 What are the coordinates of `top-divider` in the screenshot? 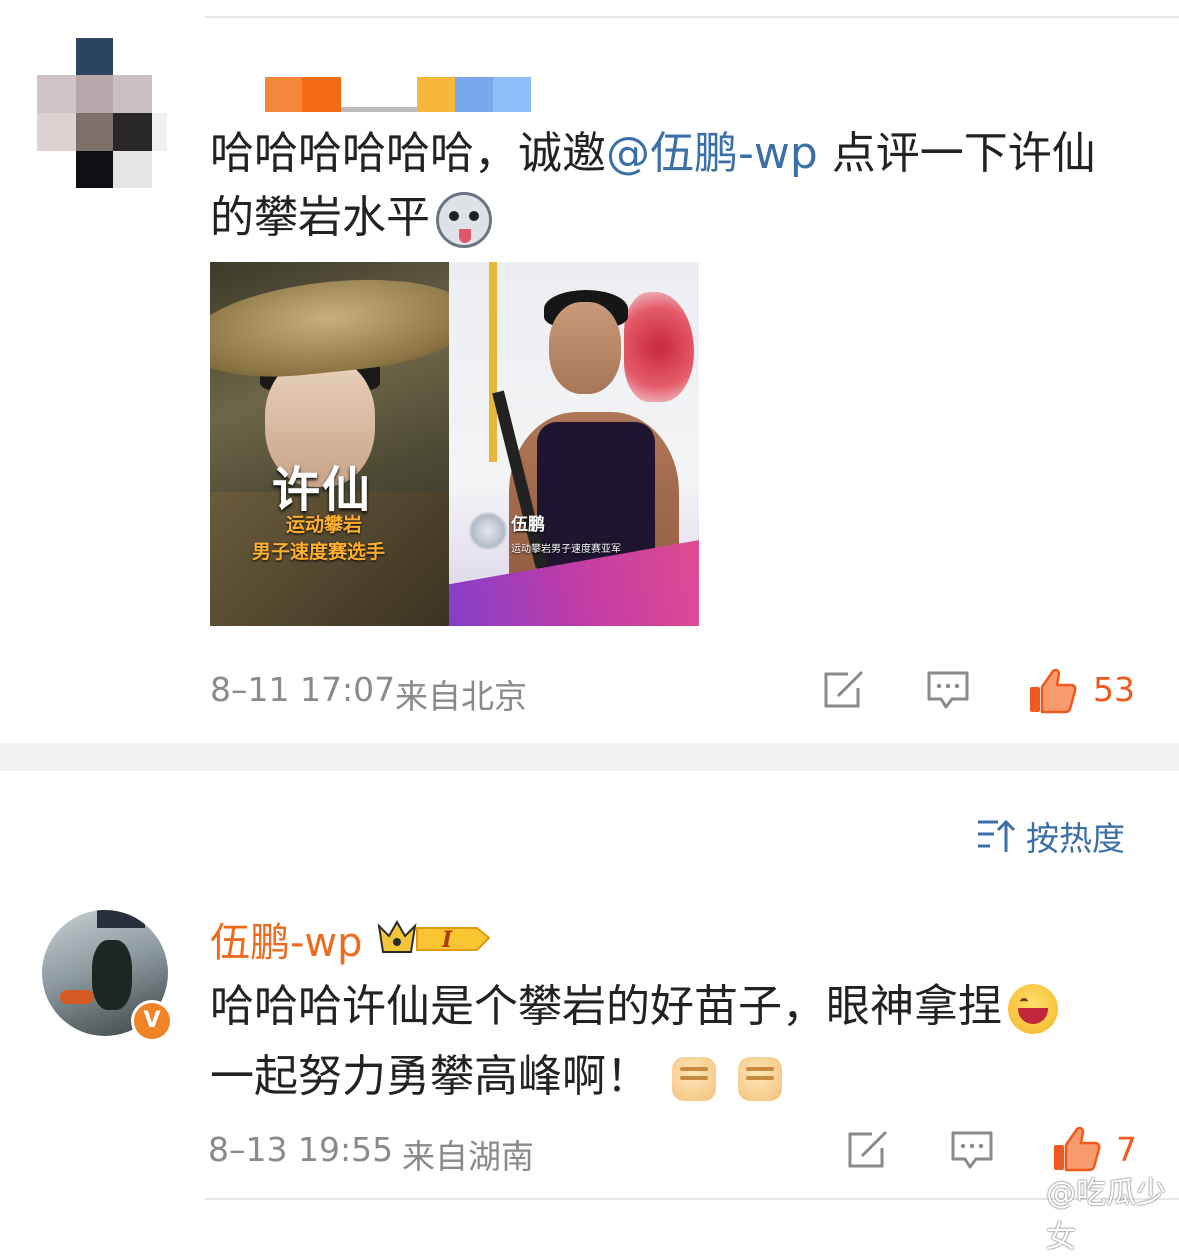 It's located at (692, 17).